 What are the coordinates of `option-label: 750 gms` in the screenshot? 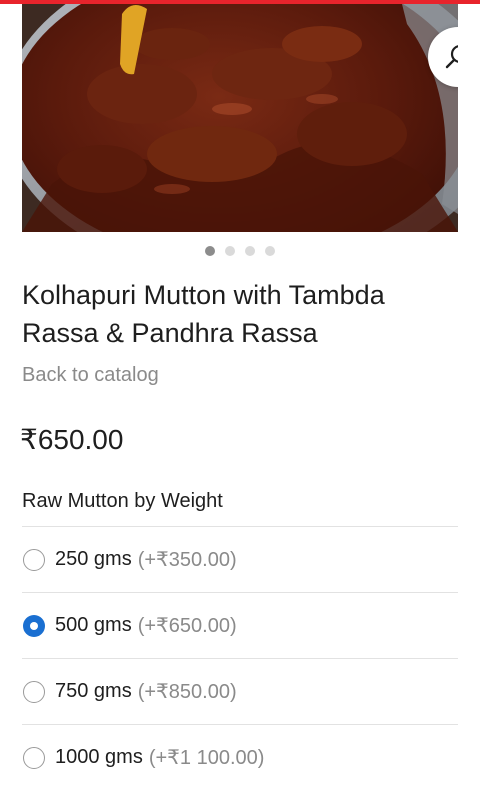 It's located at (93, 691).